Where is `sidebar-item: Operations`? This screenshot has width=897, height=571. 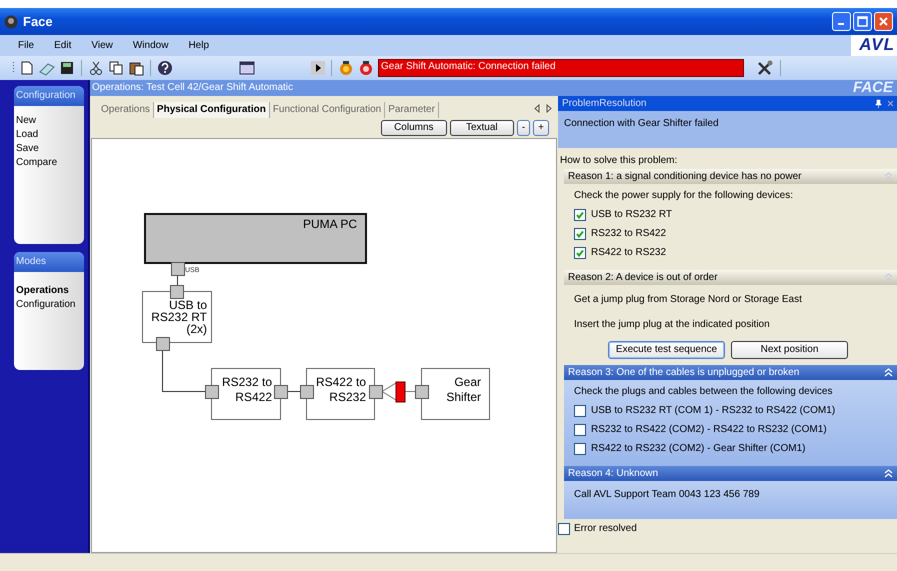 sidebar-item: Operations is located at coordinates (49, 291).